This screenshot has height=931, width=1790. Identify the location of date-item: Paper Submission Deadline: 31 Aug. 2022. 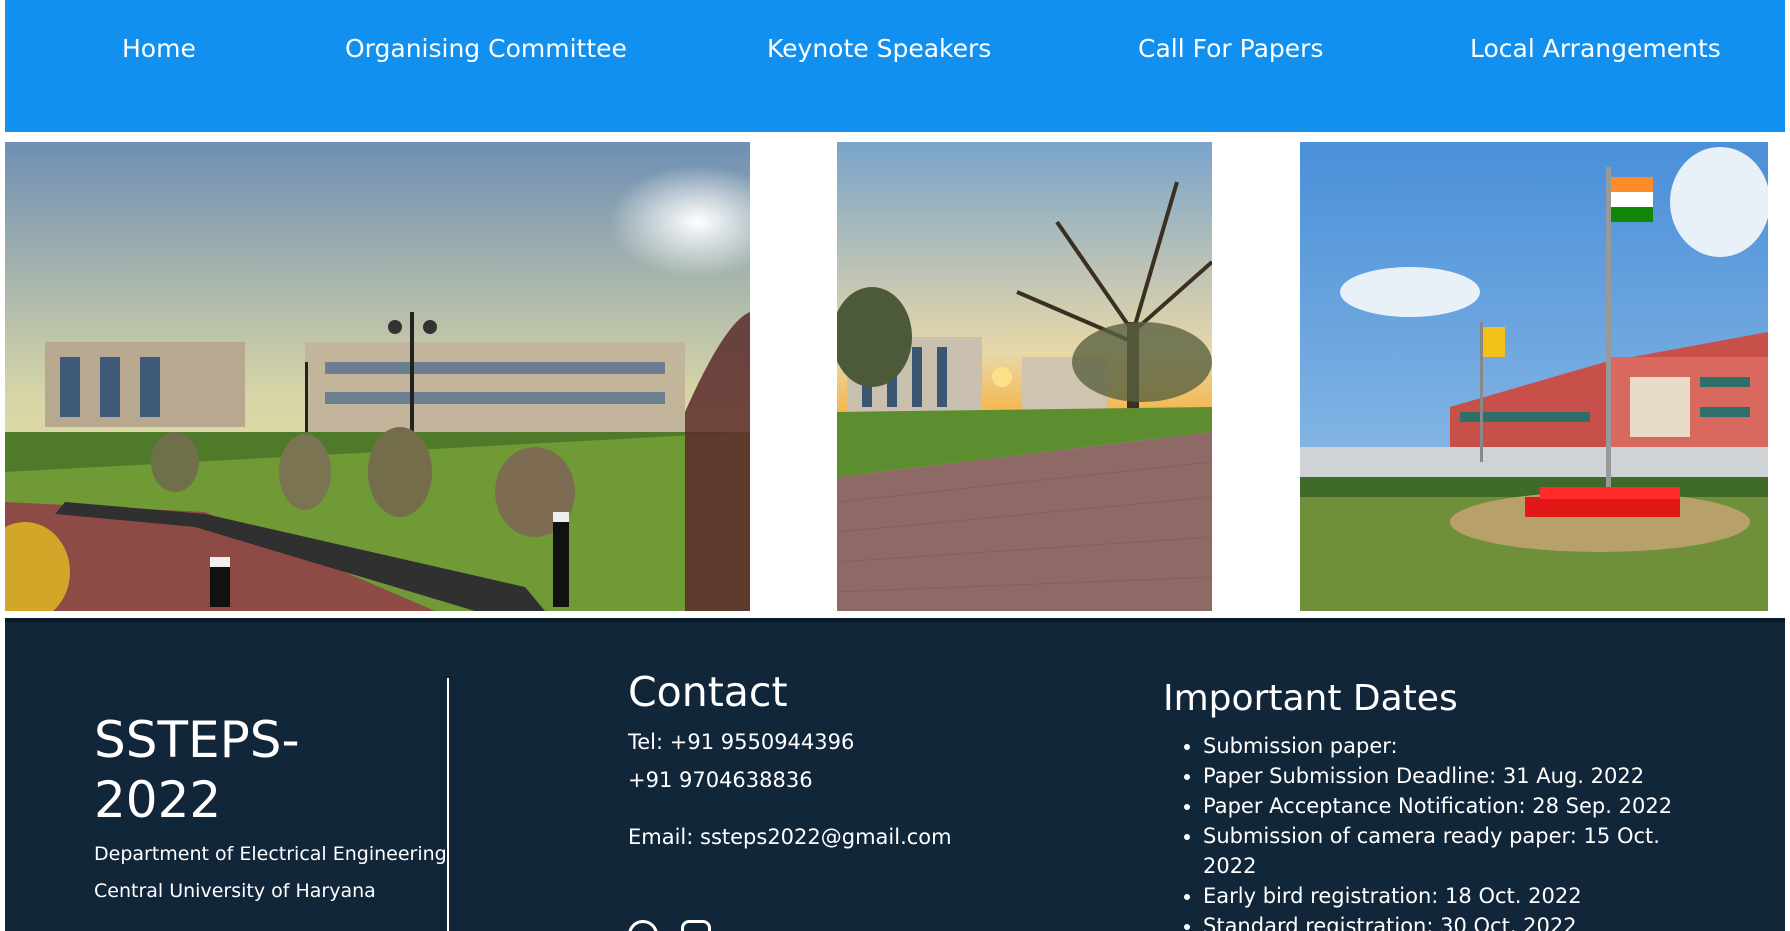
(1453, 776).